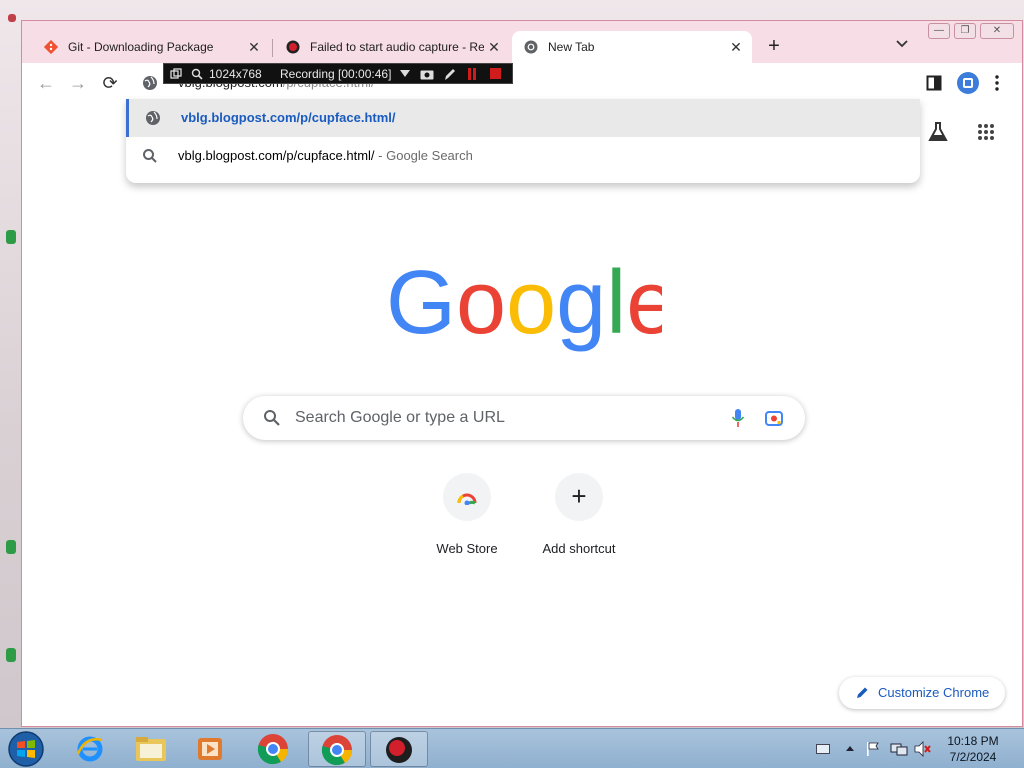  I want to click on tab-title: New Tab, so click(571, 47).